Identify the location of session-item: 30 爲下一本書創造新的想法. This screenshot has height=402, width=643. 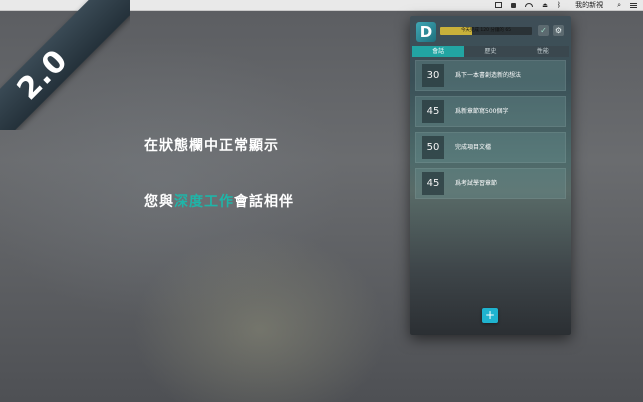
(490, 75).